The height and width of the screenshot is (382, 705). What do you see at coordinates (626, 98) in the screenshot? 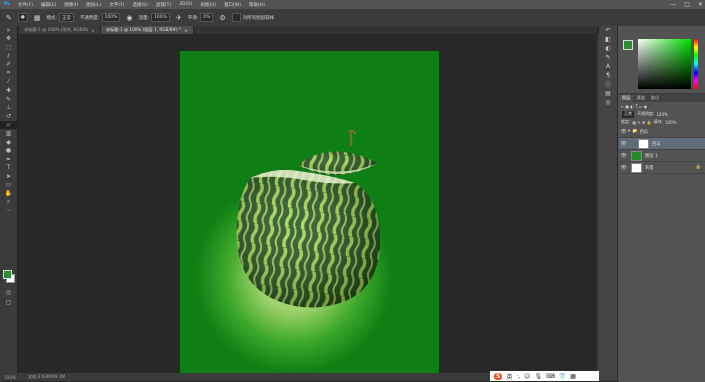
I see `tab-layers: 图层` at bounding box center [626, 98].